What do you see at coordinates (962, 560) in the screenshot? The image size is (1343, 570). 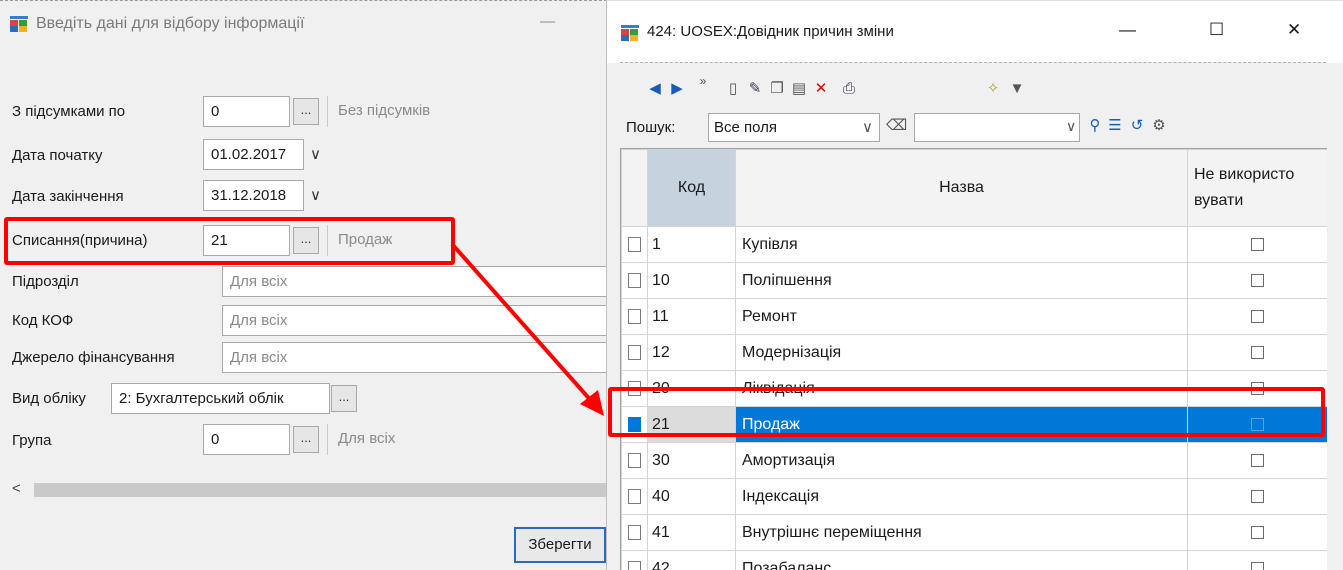 I see `cell-name: Позабаланс` at bounding box center [962, 560].